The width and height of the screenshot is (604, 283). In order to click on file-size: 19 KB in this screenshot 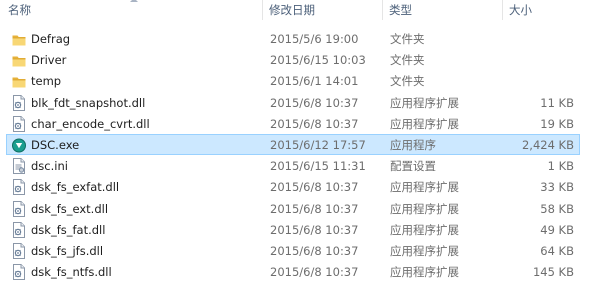, I will do `click(557, 123)`.